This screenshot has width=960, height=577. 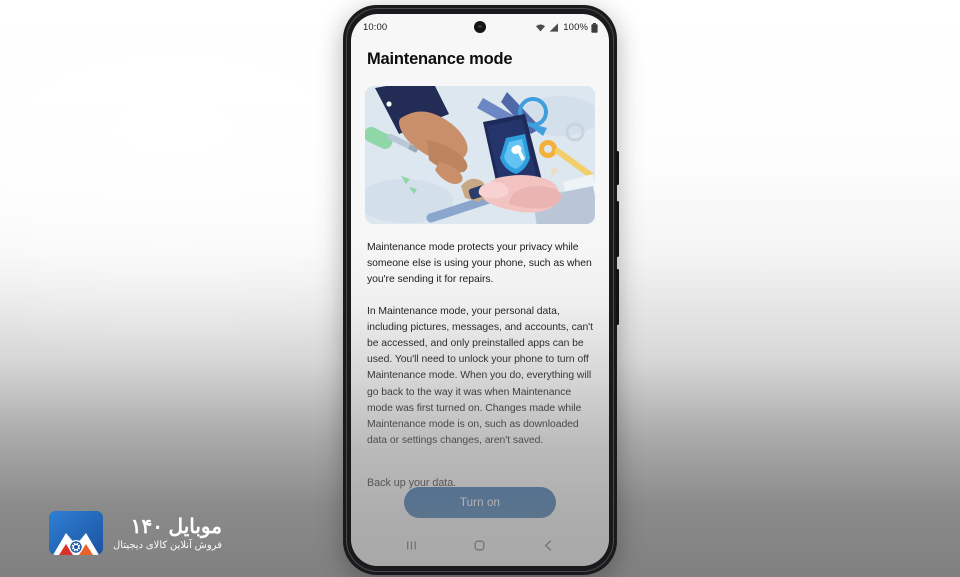 What do you see at coordinates (440, 59) in the screenshot?
I see `page-title: Maintenance mode` at bounding box center [440, 59].